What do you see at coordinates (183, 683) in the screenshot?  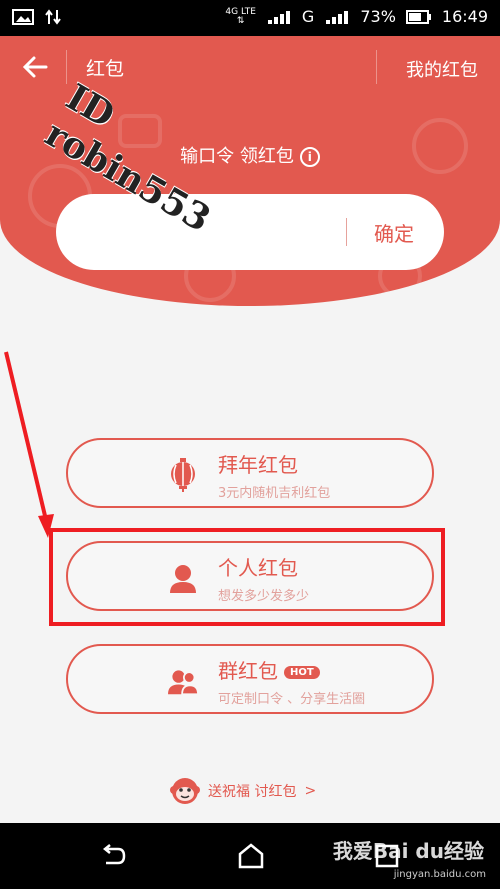 I see `group-icon` at bounding box center [183, 683].